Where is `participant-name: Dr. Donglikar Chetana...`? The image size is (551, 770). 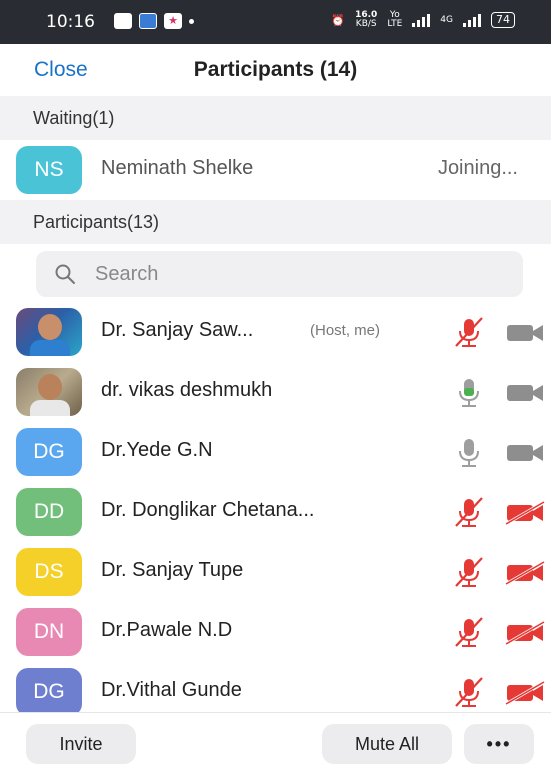 participant-name: Dr. Donglikar Chetana... is located at coordinates (208, 510).